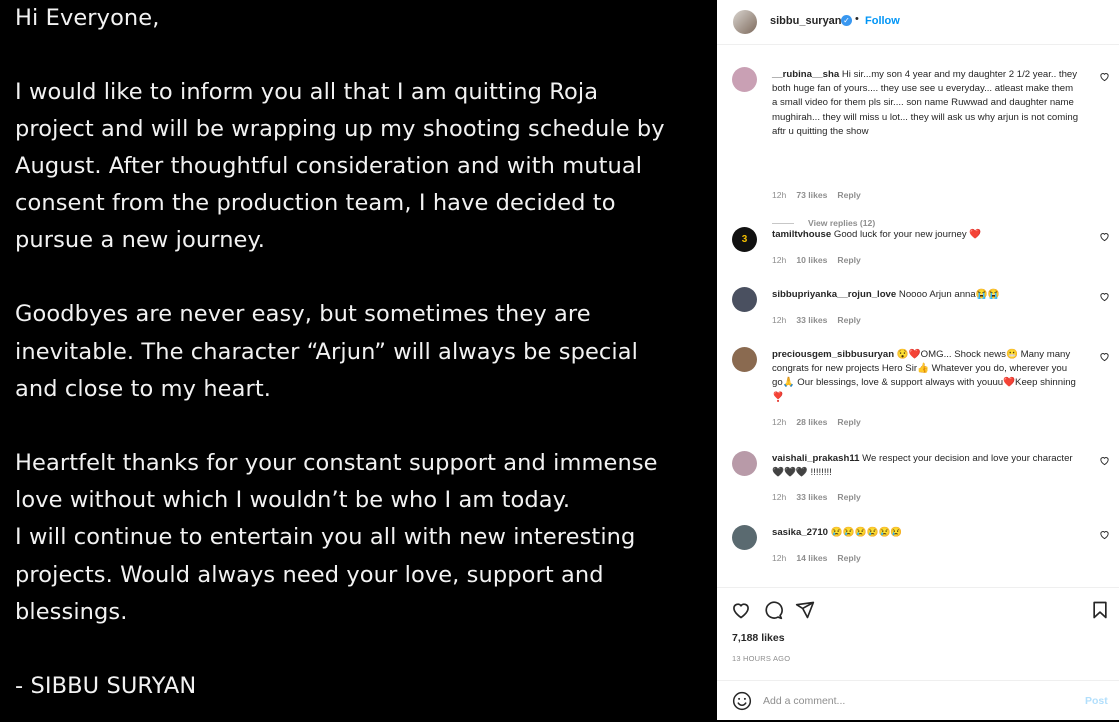 The image size is (1119, 722). Describe the element at coordinates (918, 22) in the screenshot. I see `post-header: sibbu_suryan ✓ • Follow` at that location.